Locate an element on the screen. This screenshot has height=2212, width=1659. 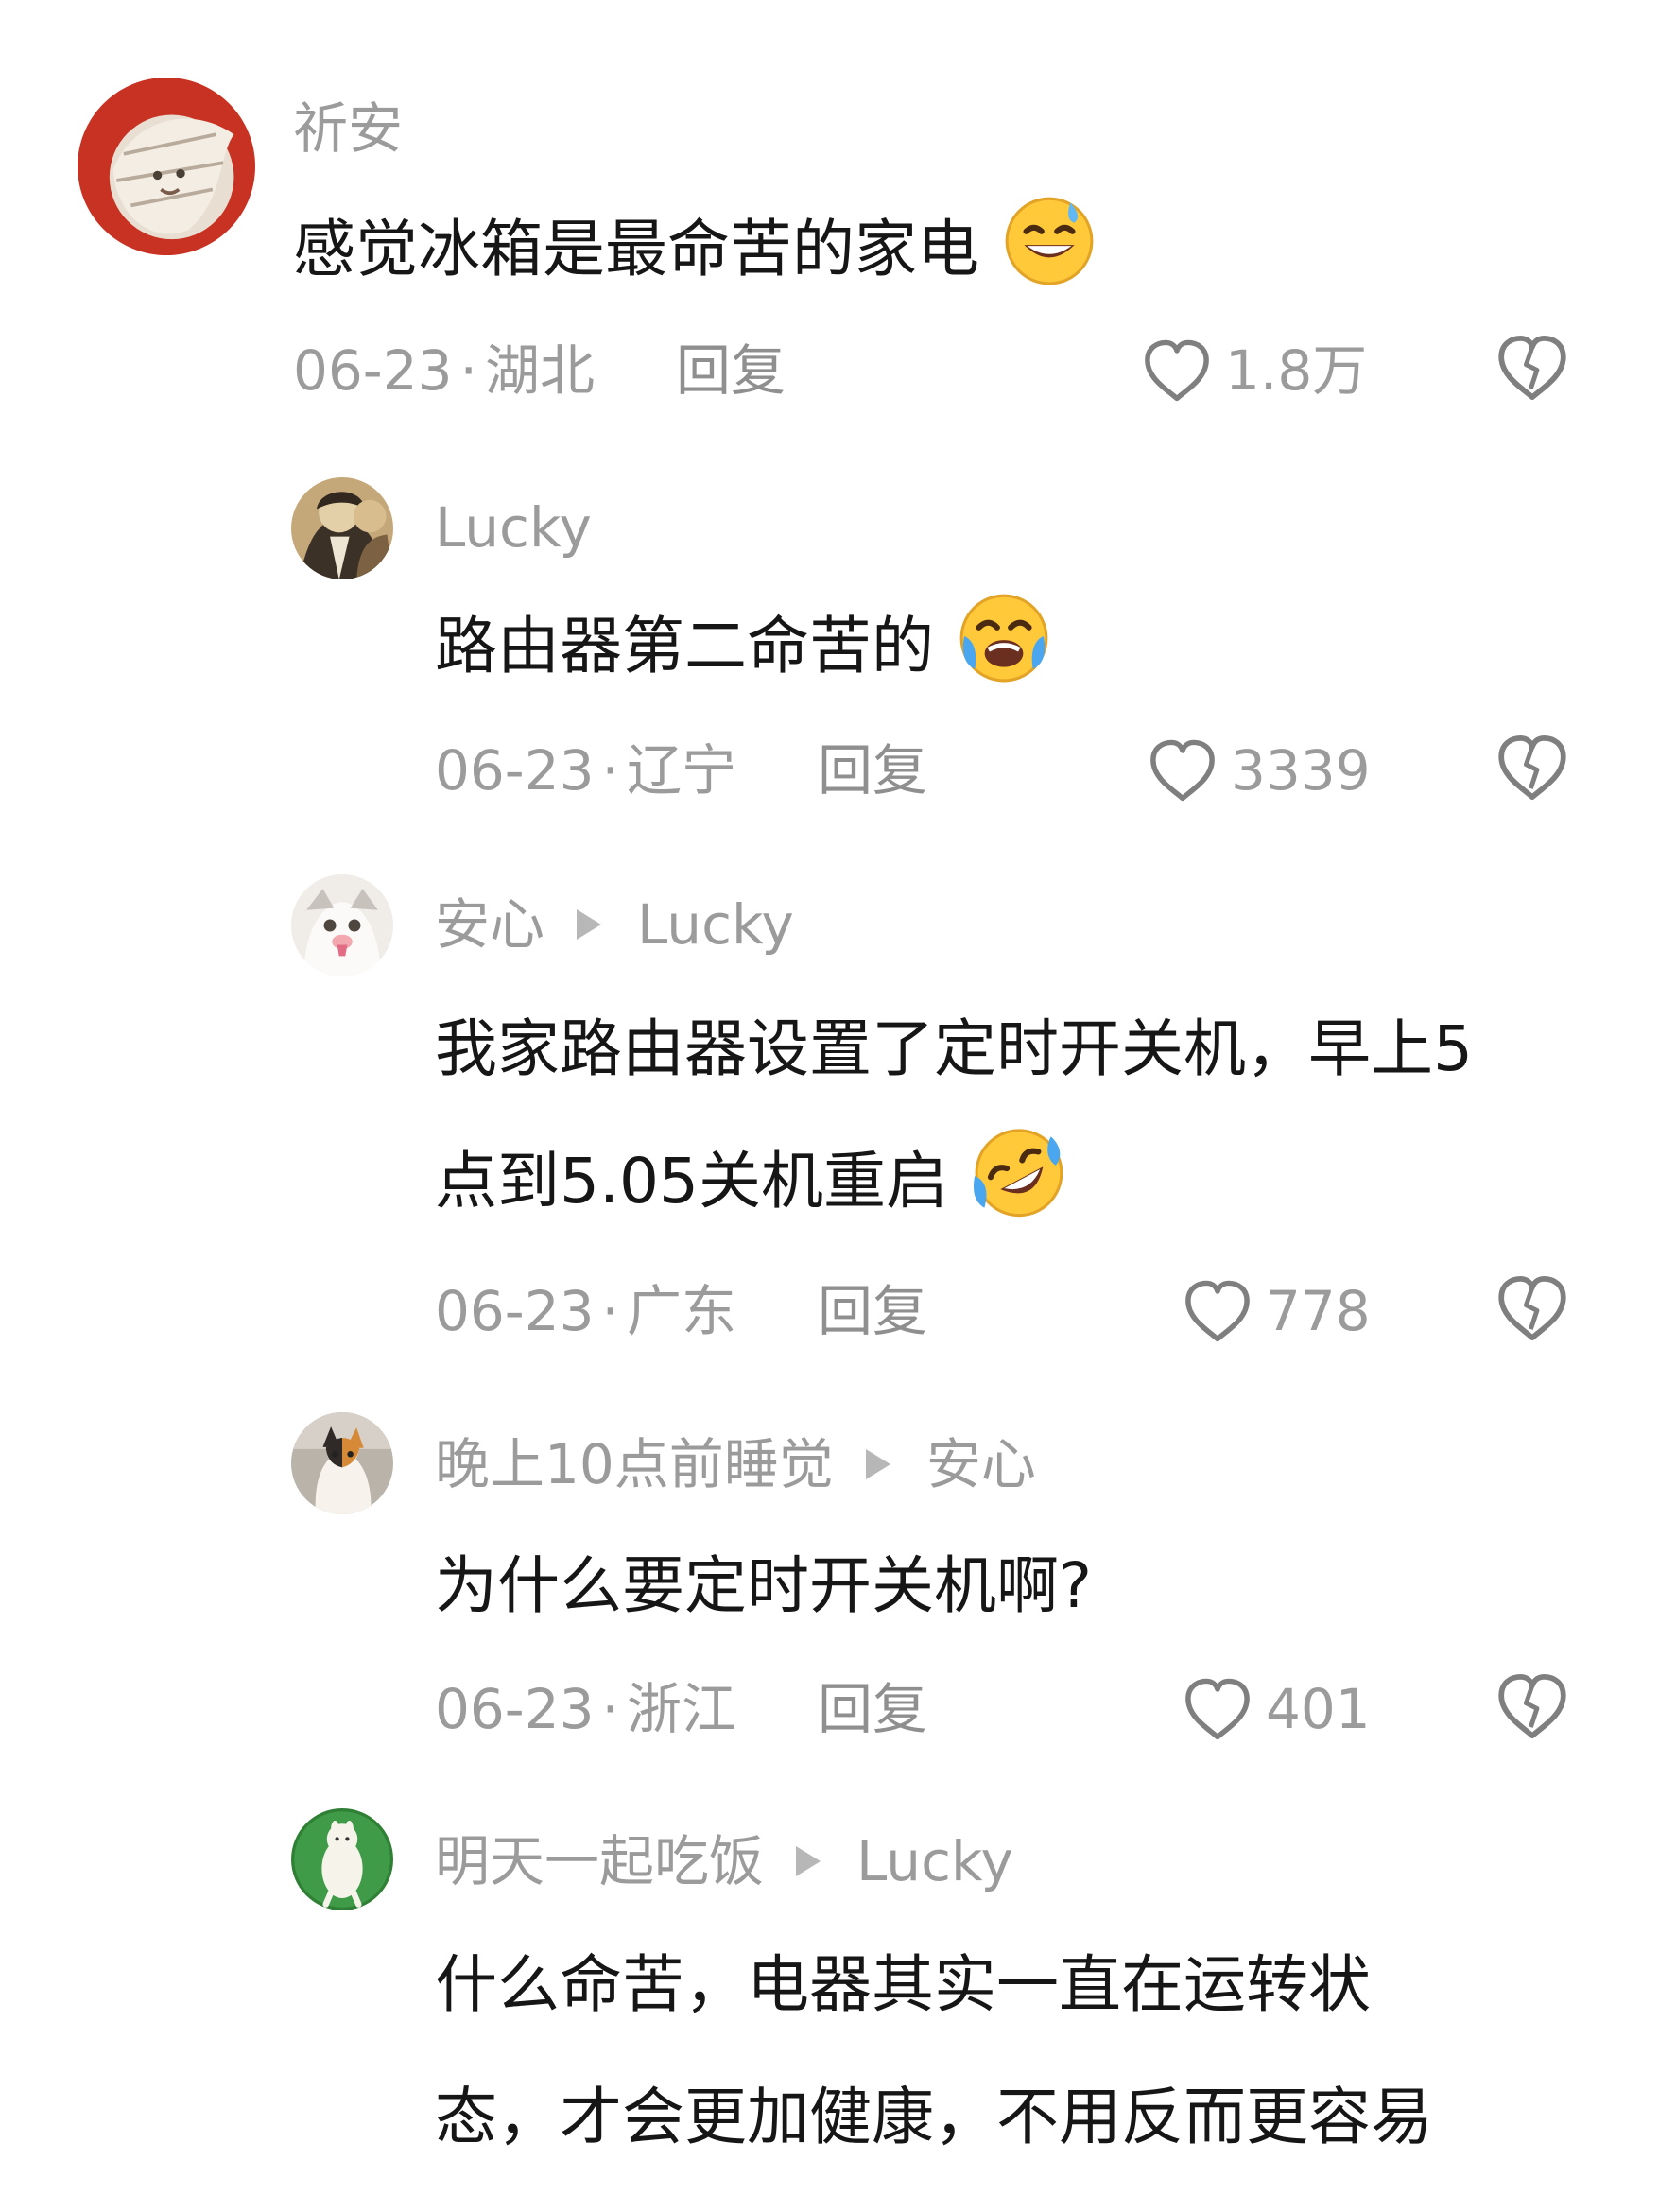
comment-meta: 06-23 · 浙江 回复 is located at coordinates (681, 1709).